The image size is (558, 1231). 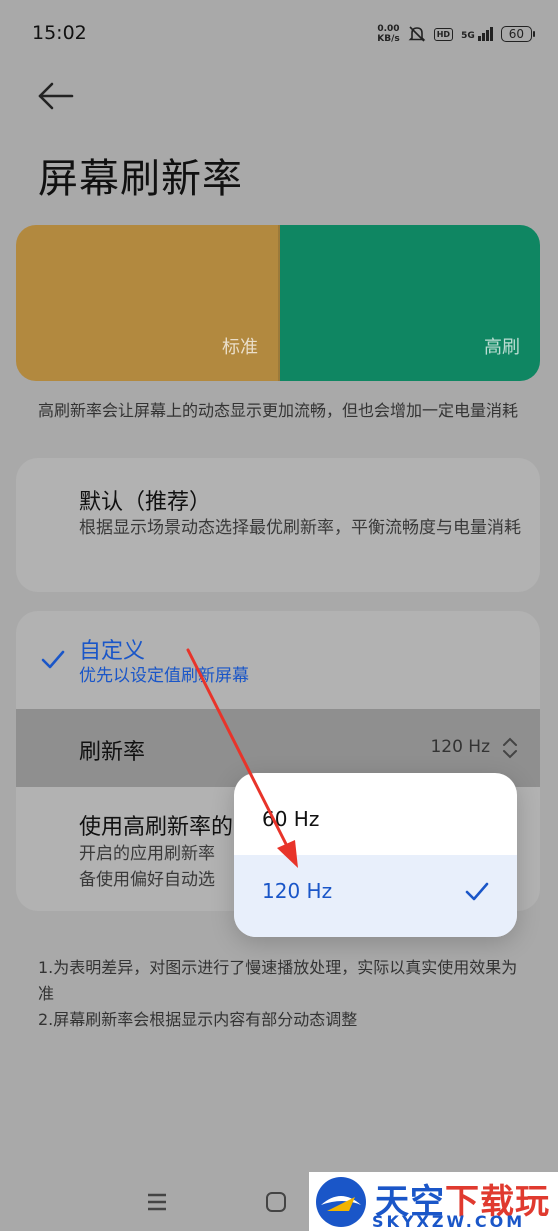 What do you see at coordinates (157, 1202) in the screenshot?
I see `menu-icon` at bounding box center [157, 1202].